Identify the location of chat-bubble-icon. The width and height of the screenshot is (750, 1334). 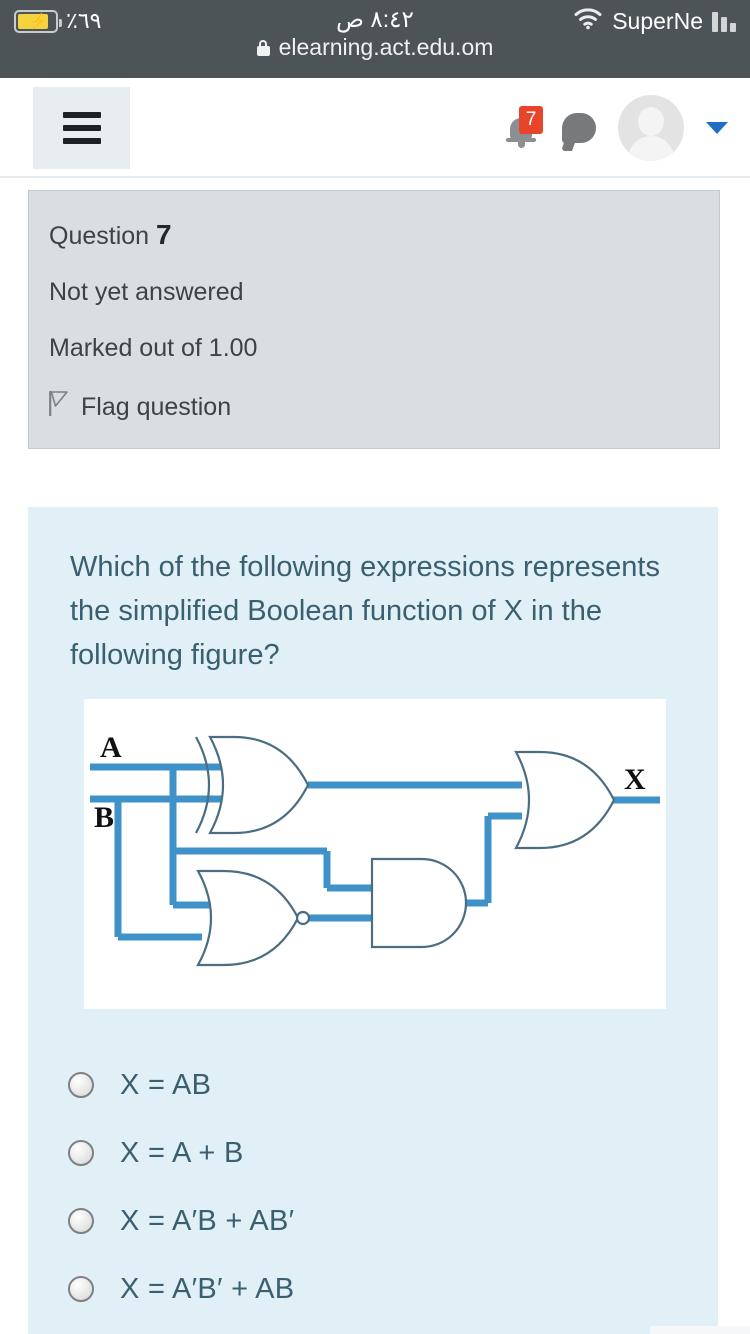
(579, 128).